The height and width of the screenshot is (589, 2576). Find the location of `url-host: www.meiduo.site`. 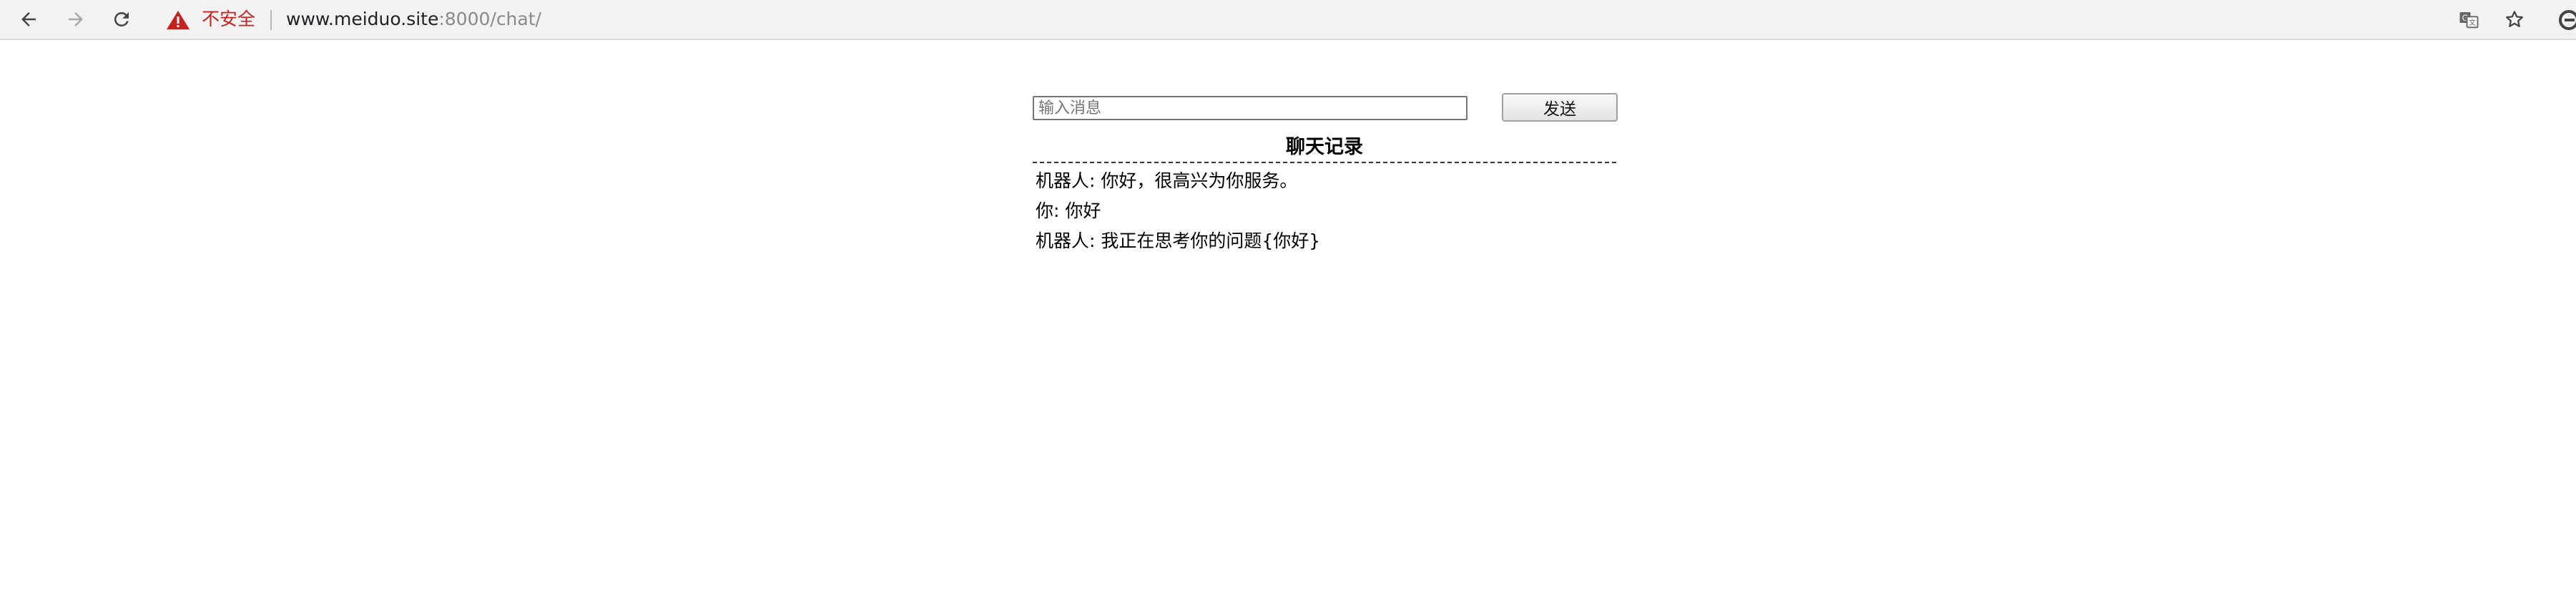

url-host: www.meiduo.site is located at coordinates (362, 19).